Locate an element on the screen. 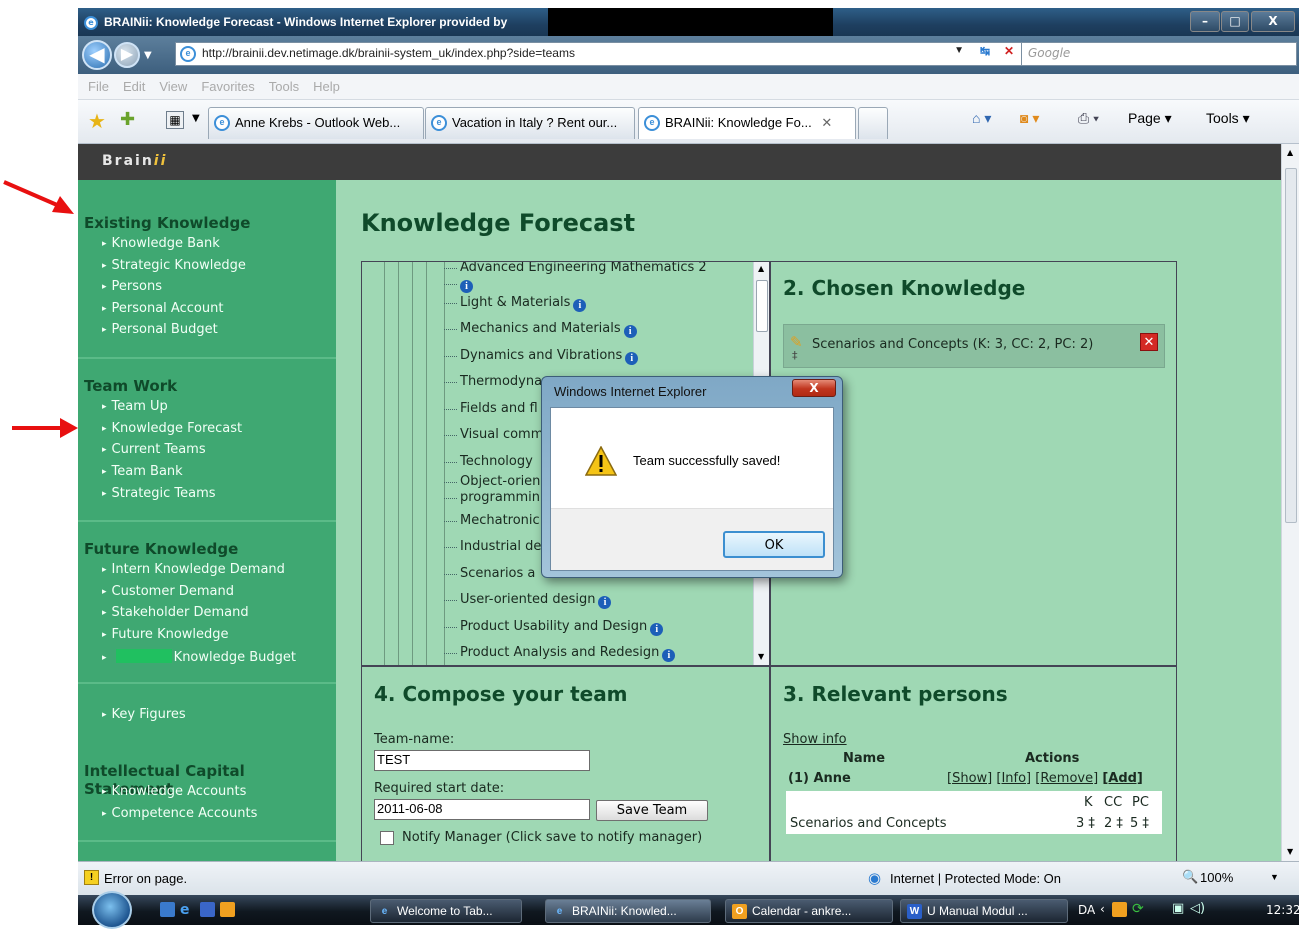 The image size is (1299, 929). home-icon: ⌂ ▾ is located at coordinates (981, 118).